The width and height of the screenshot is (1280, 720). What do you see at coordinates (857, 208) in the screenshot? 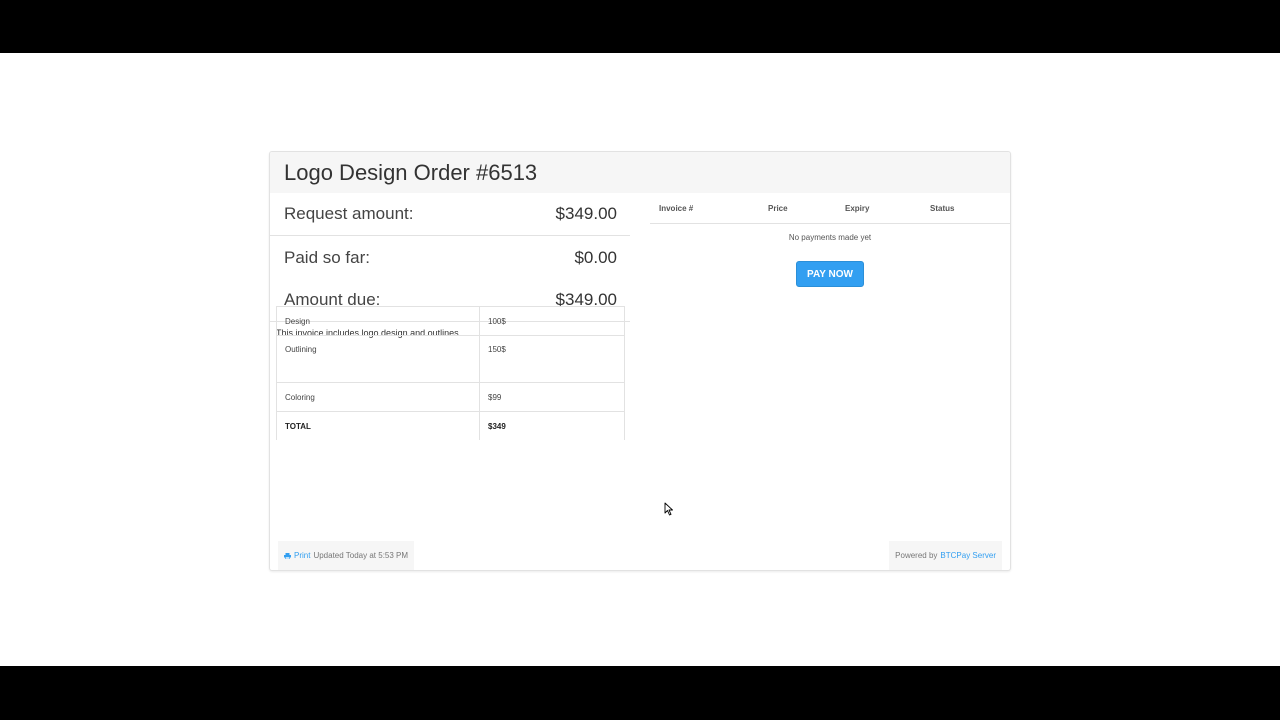
I see `column-expiry: Expiry` at bounding box center [857, 208].